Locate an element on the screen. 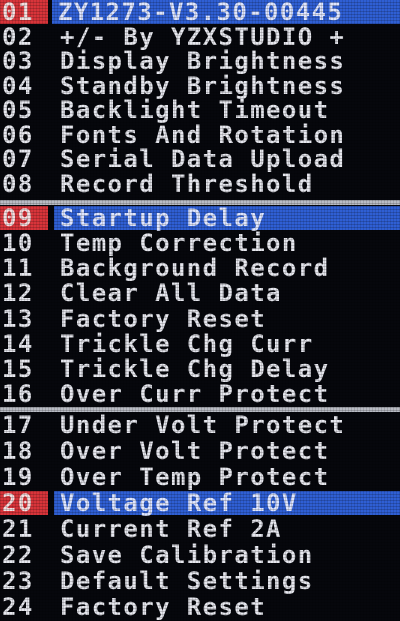 The height and width of the screenshot is (621, 400). menu-item-label: Save Calibration is located at coordinates (187, 555).